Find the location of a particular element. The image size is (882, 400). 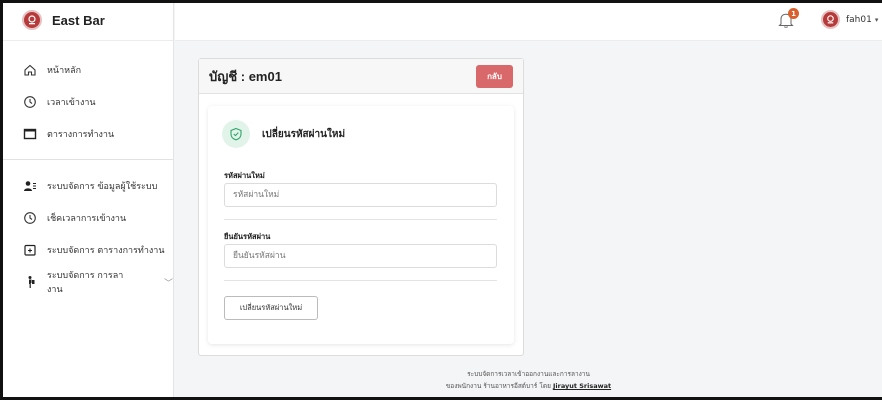

brand: East Bar is located at coordinates (86, 20).